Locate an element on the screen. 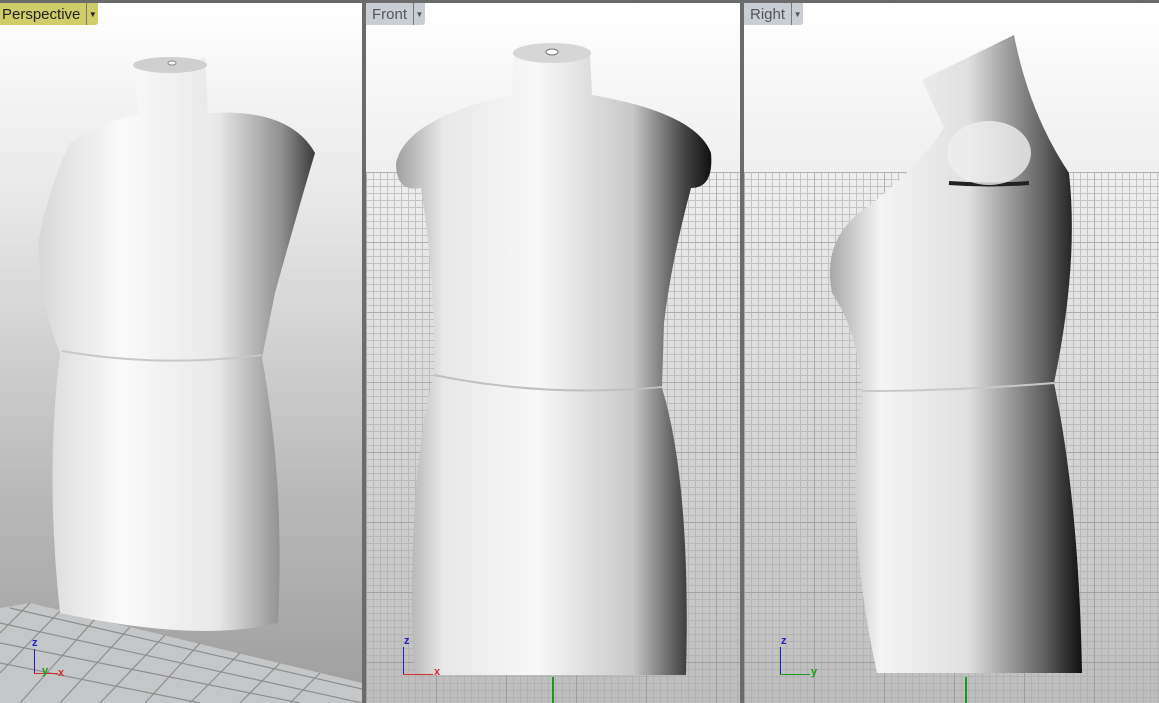 The image size is (1159, 703). viewport-title: Perspective is located at coordinates (41, 14).